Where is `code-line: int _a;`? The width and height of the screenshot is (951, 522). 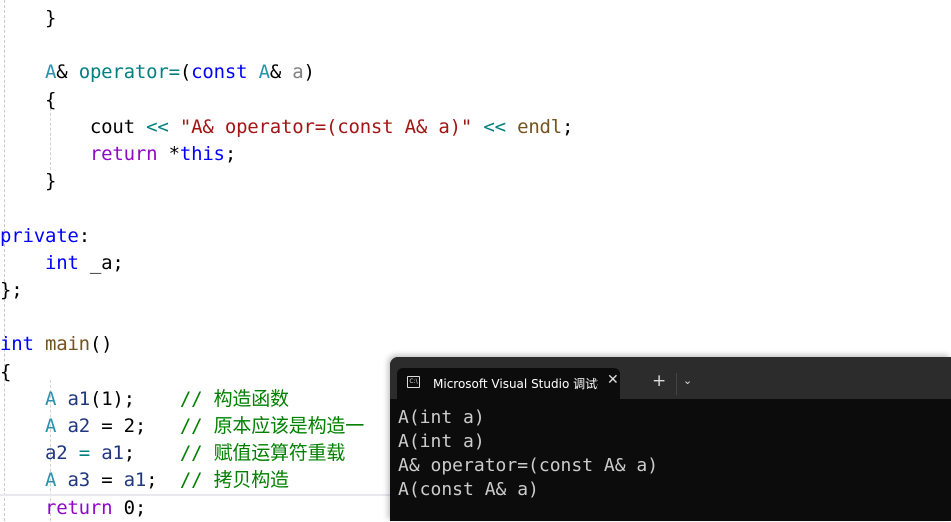
code-line: int _a; is located at coordinates (62, 263).